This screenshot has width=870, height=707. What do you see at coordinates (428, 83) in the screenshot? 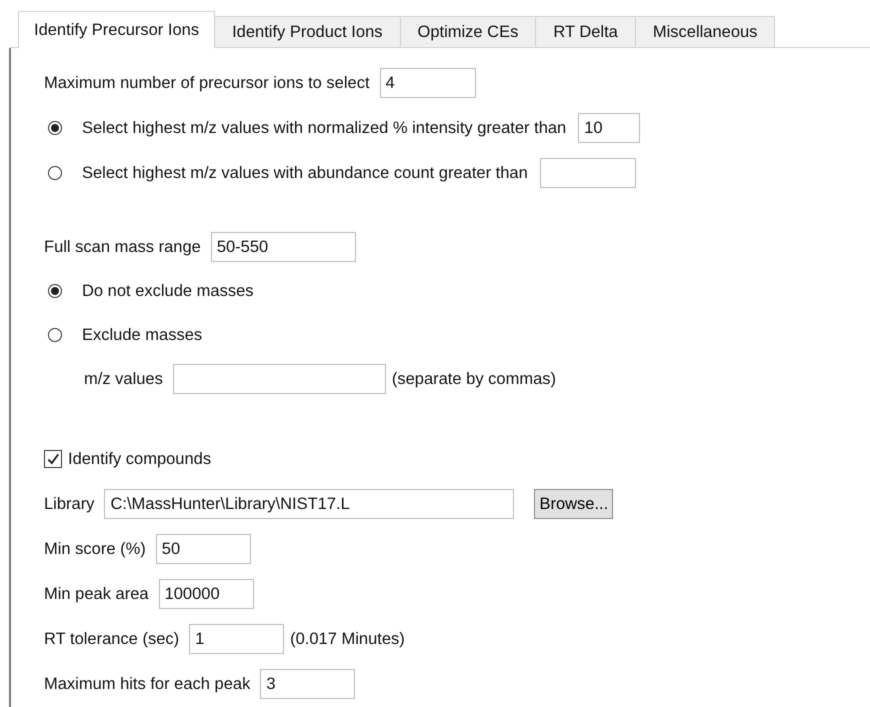
I see `input-field: 4` at bounding box center [428, 83].